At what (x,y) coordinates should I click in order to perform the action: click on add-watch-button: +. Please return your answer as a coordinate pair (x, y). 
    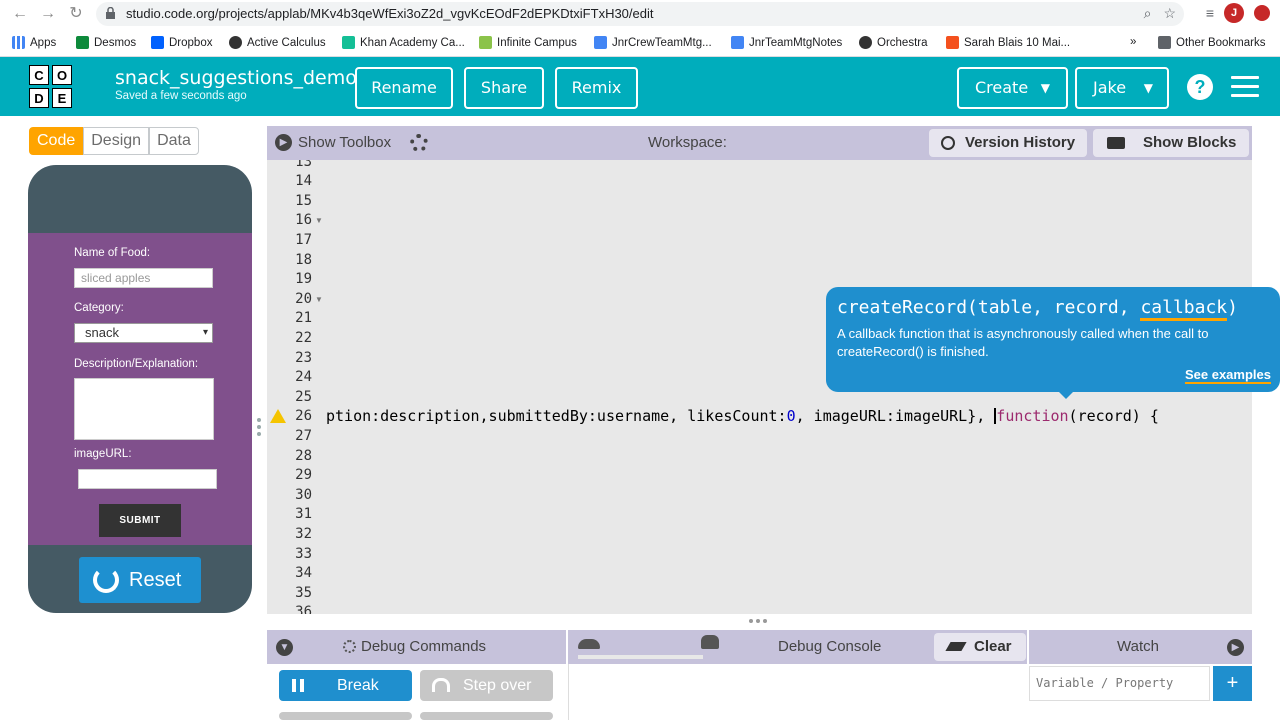
    Looking at the image, I should click on (1232, 683).